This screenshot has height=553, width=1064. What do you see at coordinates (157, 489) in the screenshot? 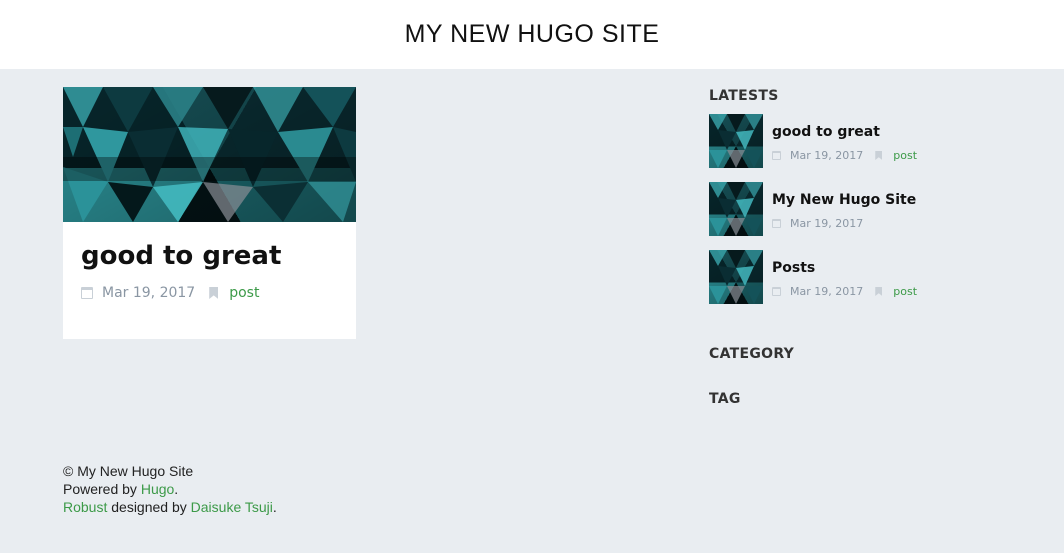
I see `hugo-link: Hugo` at bounding box center [157, 489].